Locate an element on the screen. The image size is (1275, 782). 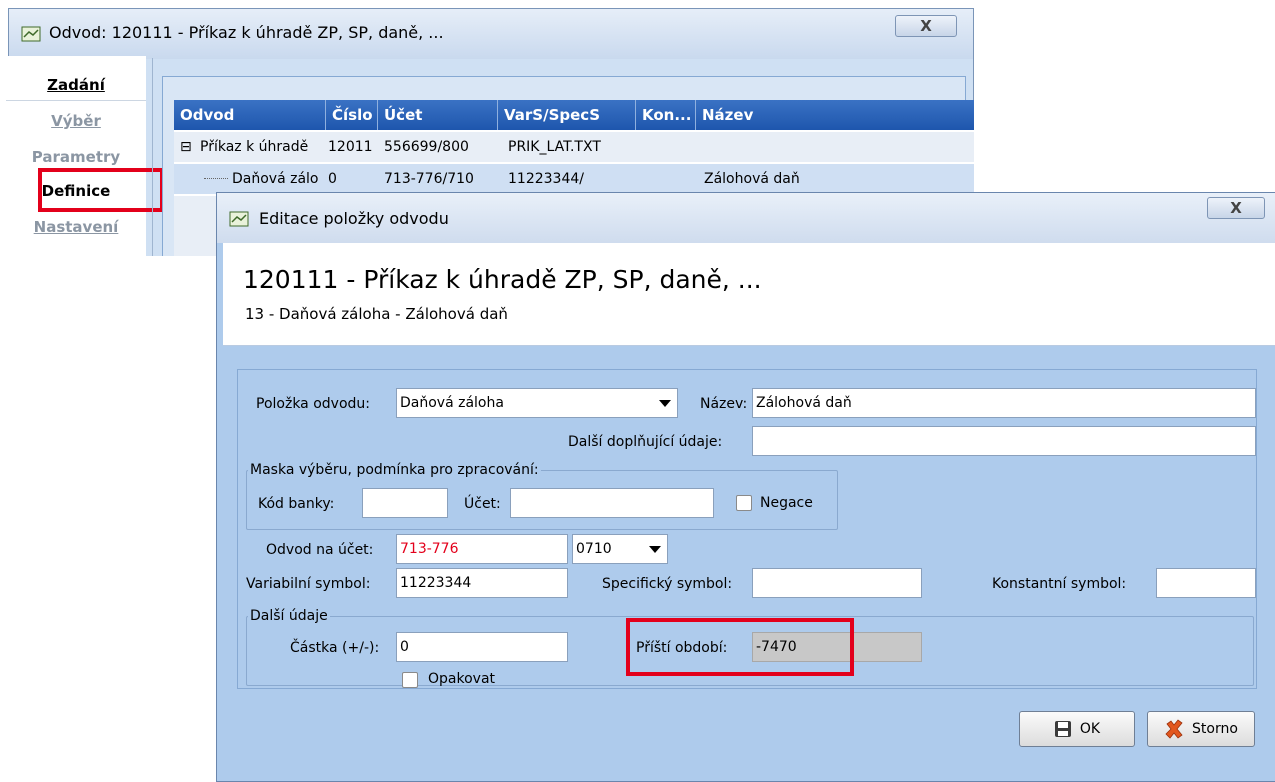
cell-nazev is located at coordinates (835, 147).